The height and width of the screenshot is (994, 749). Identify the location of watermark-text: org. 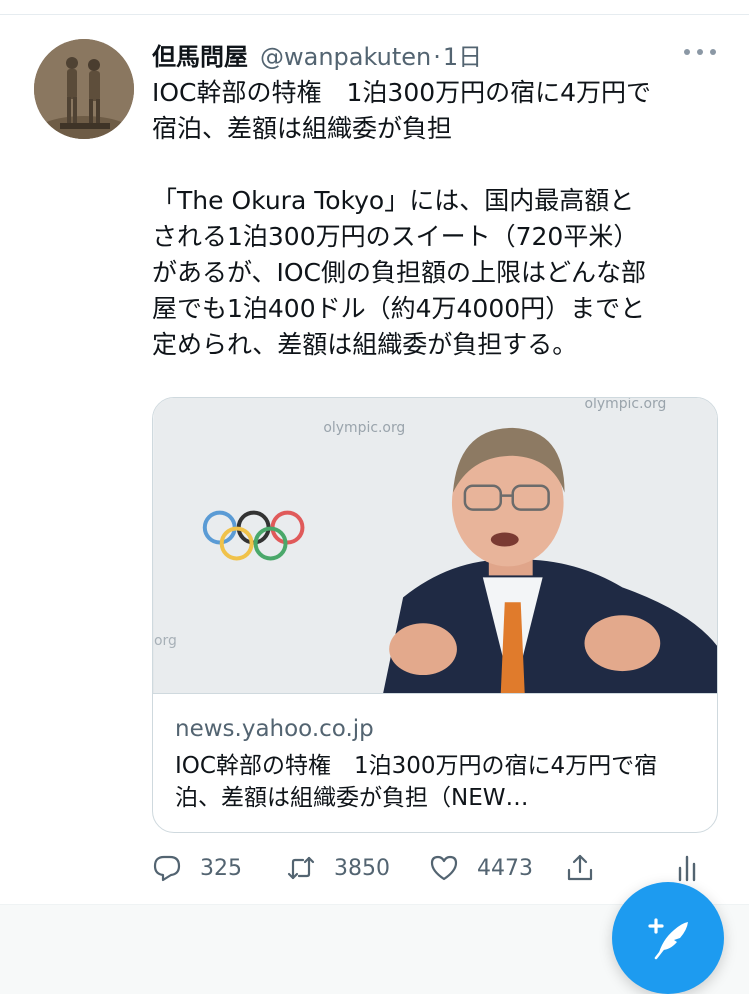
(165, 641).